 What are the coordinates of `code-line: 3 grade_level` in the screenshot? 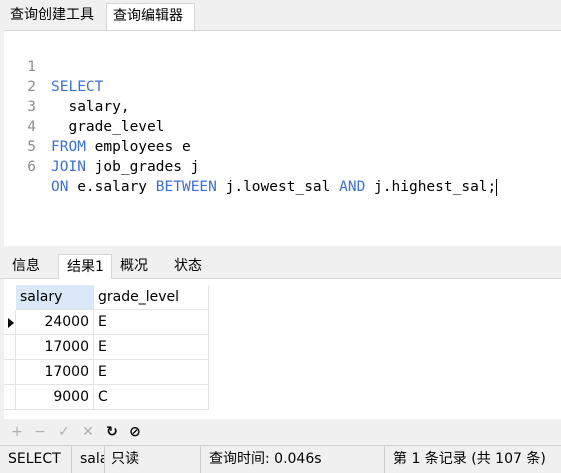 It's located at (84, 106).